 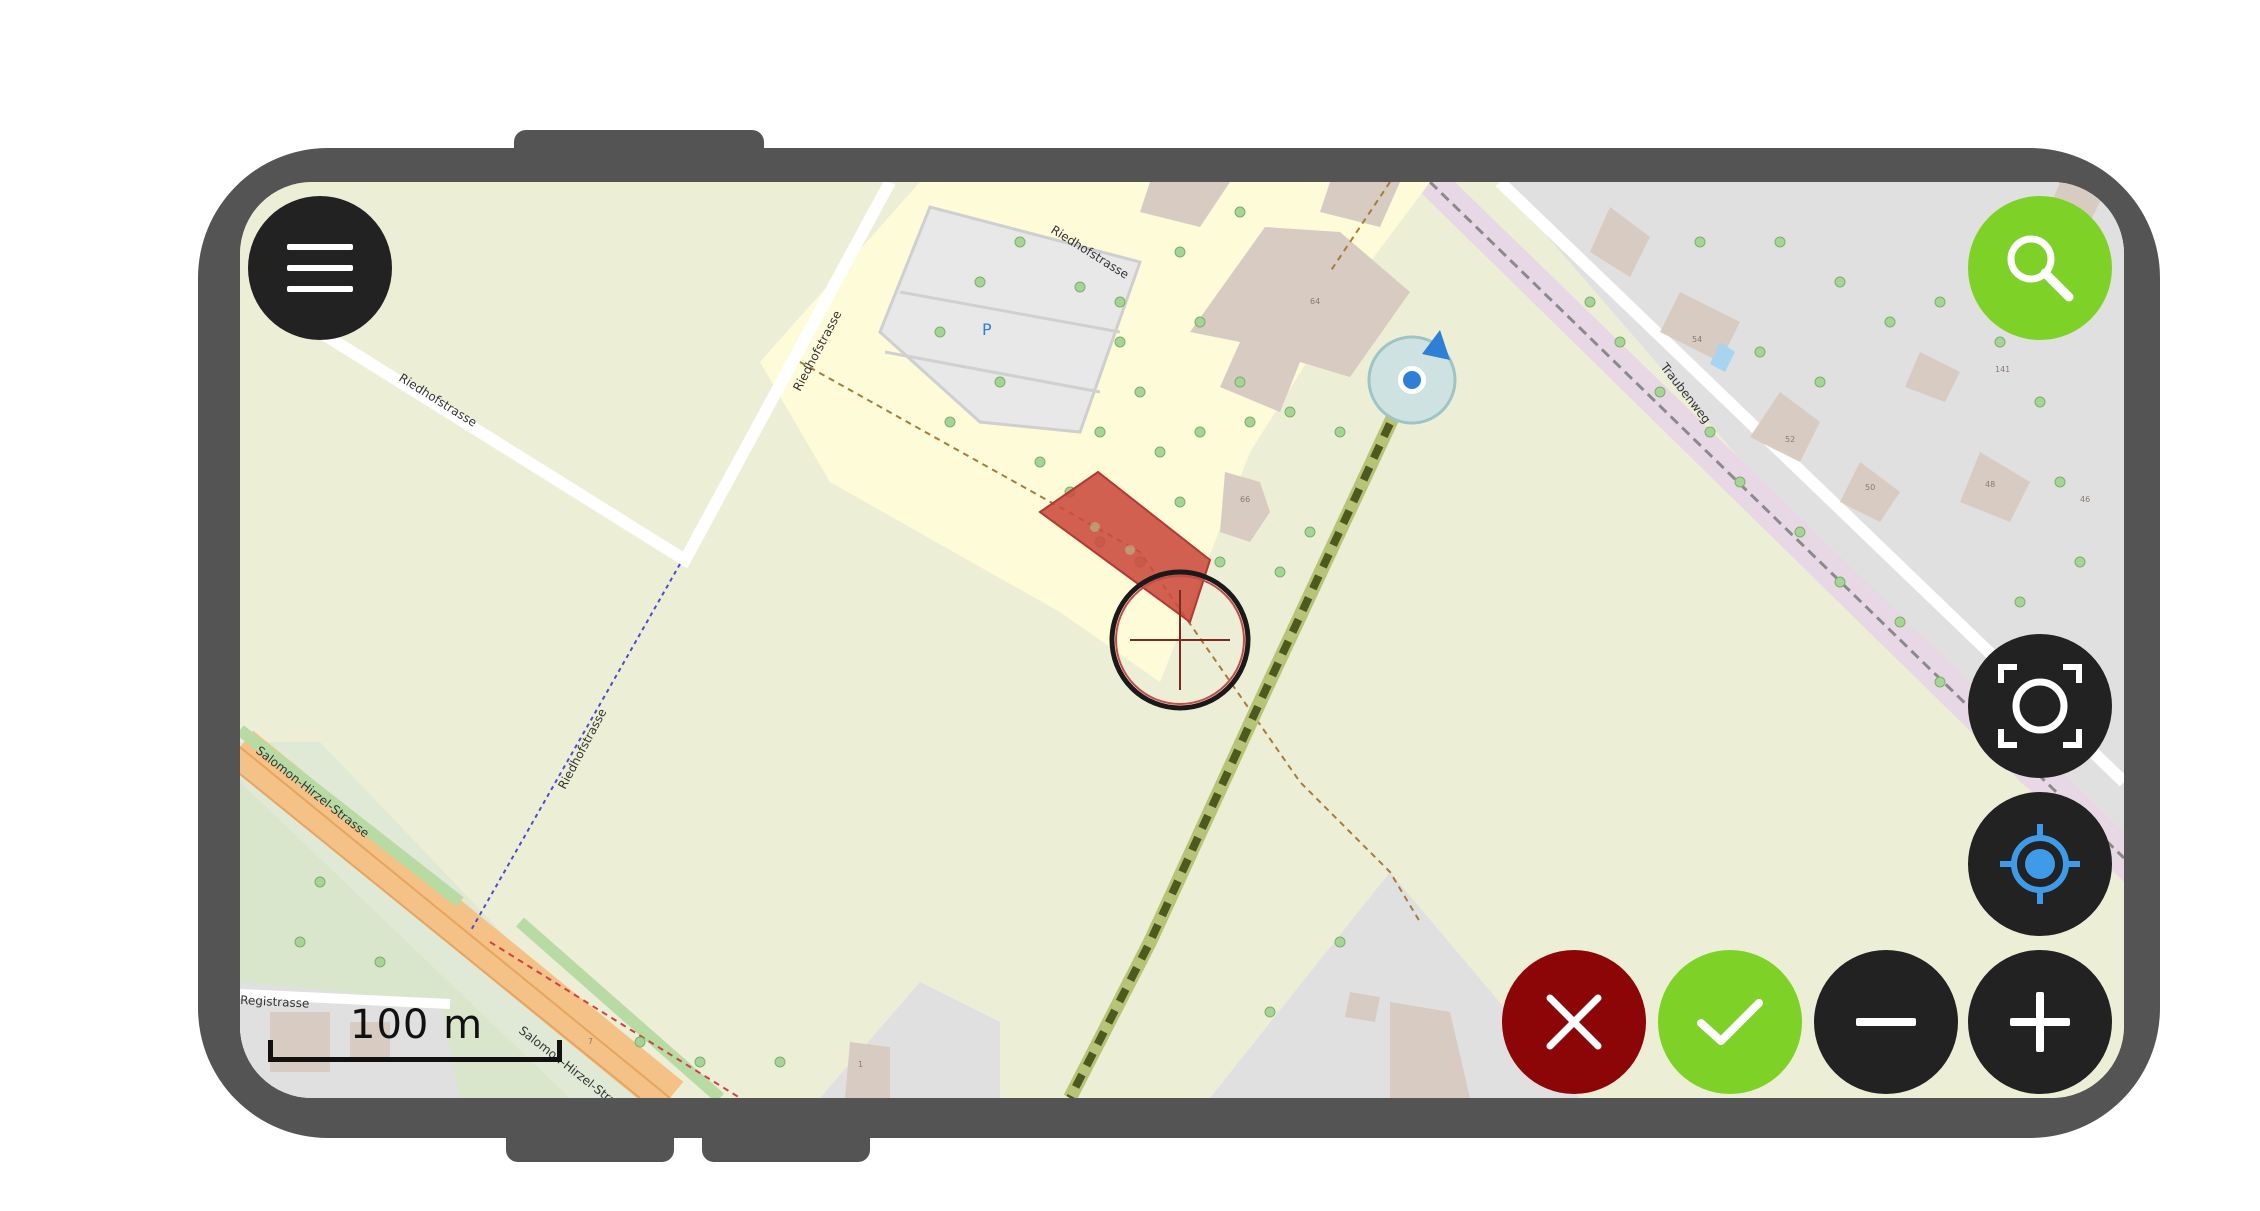 I want to click on zoom-extent-icon, so click(x=2040, y=706).